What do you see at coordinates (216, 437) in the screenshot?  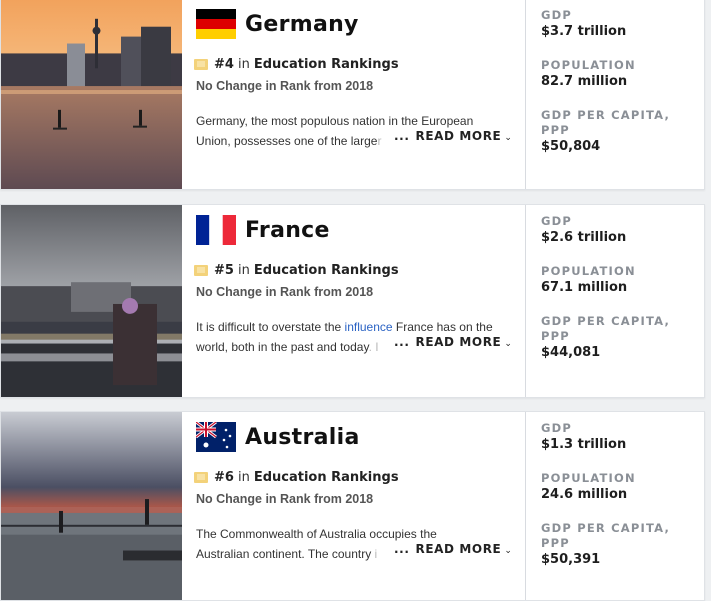 I see `australia-flag-icon` at bounding box center [216, 437].